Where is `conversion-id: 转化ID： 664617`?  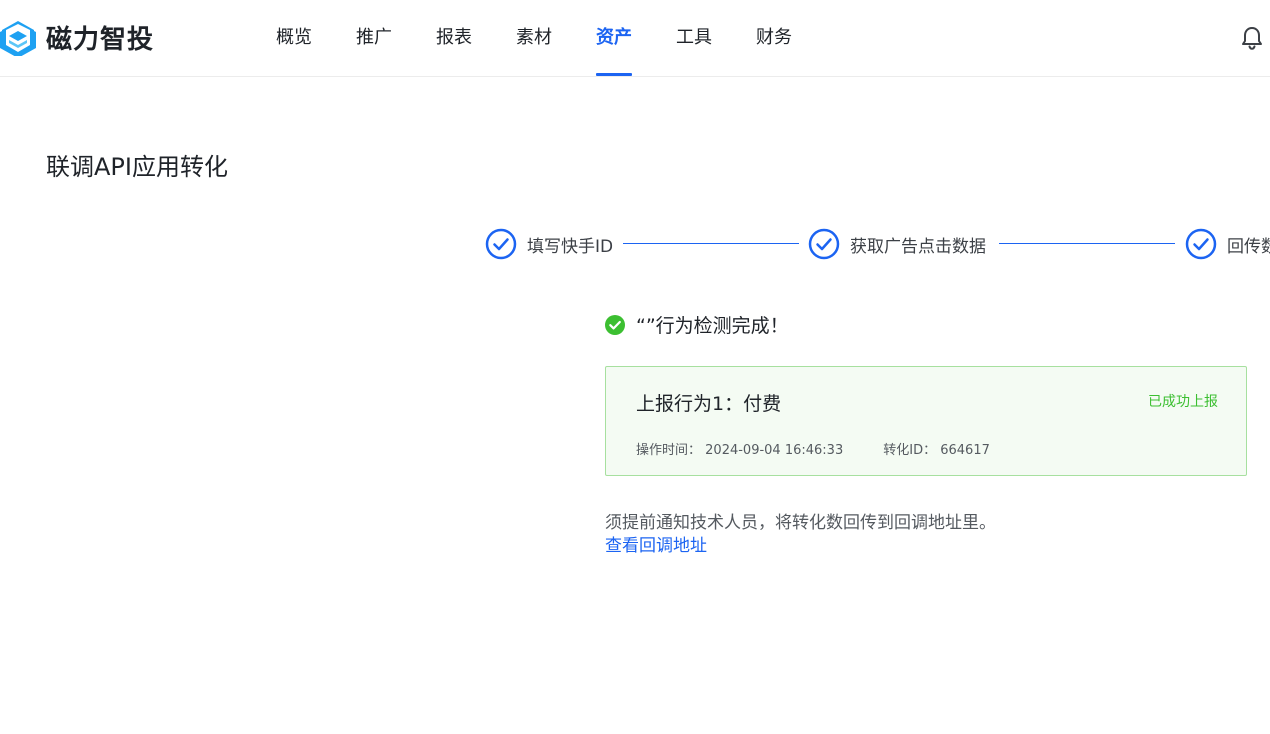 conversion-id: 转化ID： 664617 is located at coordinates (936, 448).